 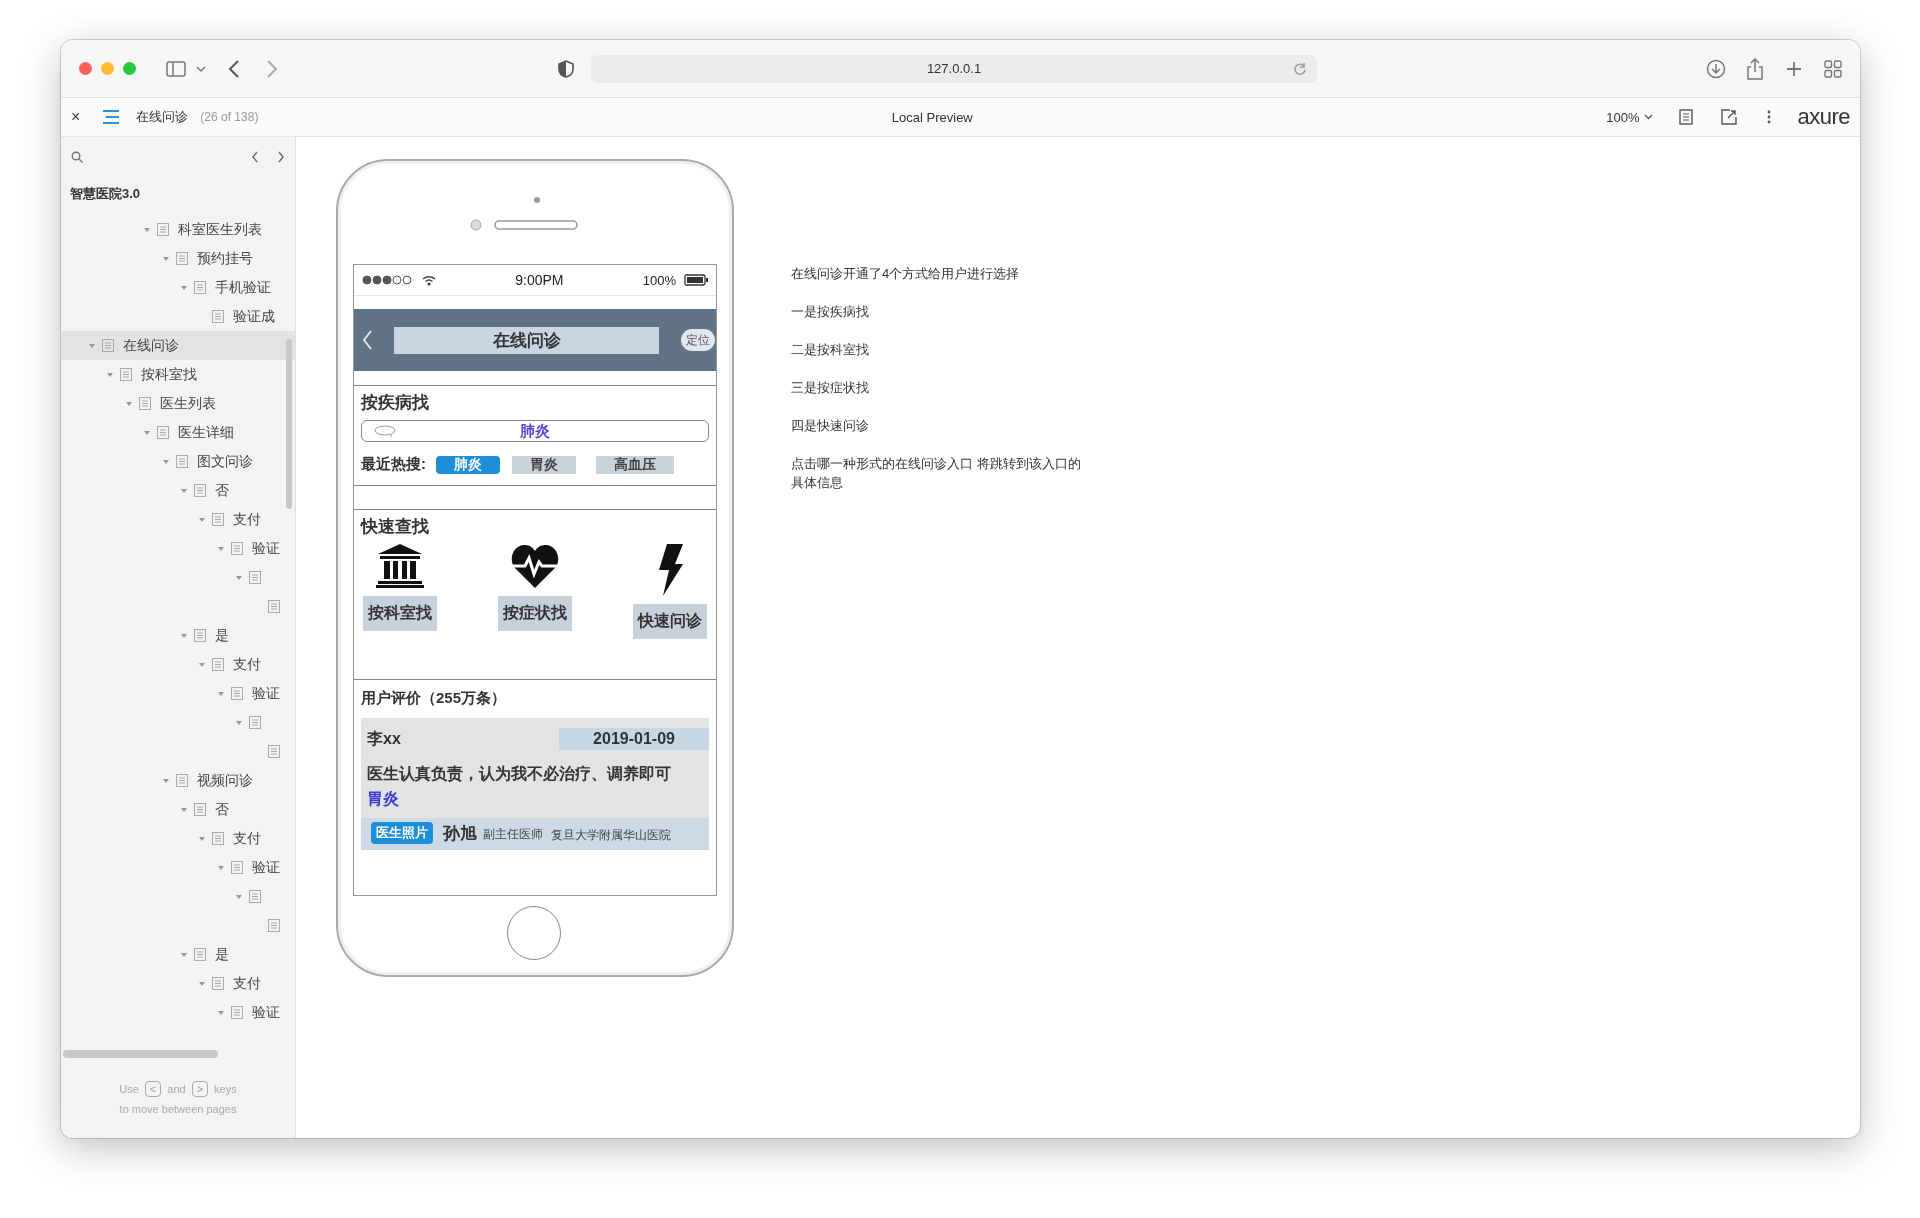 I want to click on locate-button: 定位, so click(x=698, y=340).